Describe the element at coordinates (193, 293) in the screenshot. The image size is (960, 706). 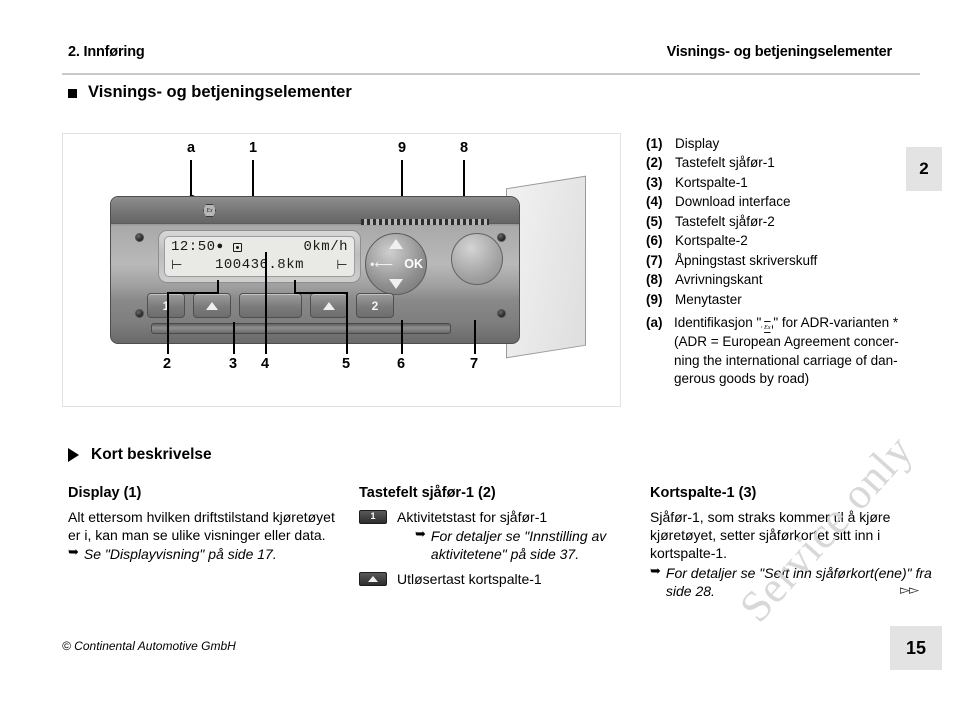
I see `leader-2-h` at that location.